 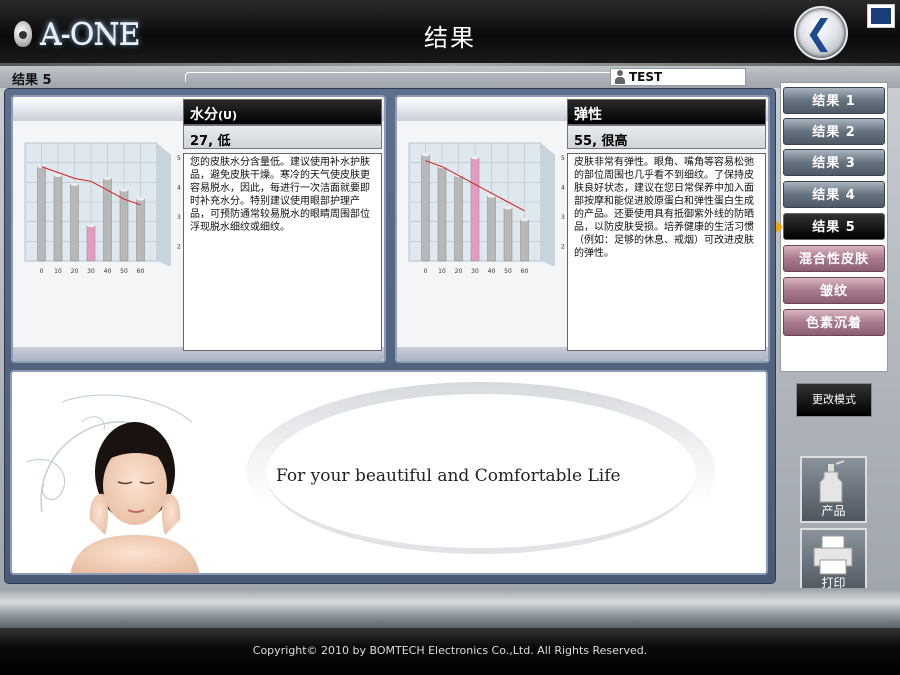 I want to click on nav-result-5: 结果 5, so click(x=830, y=226).